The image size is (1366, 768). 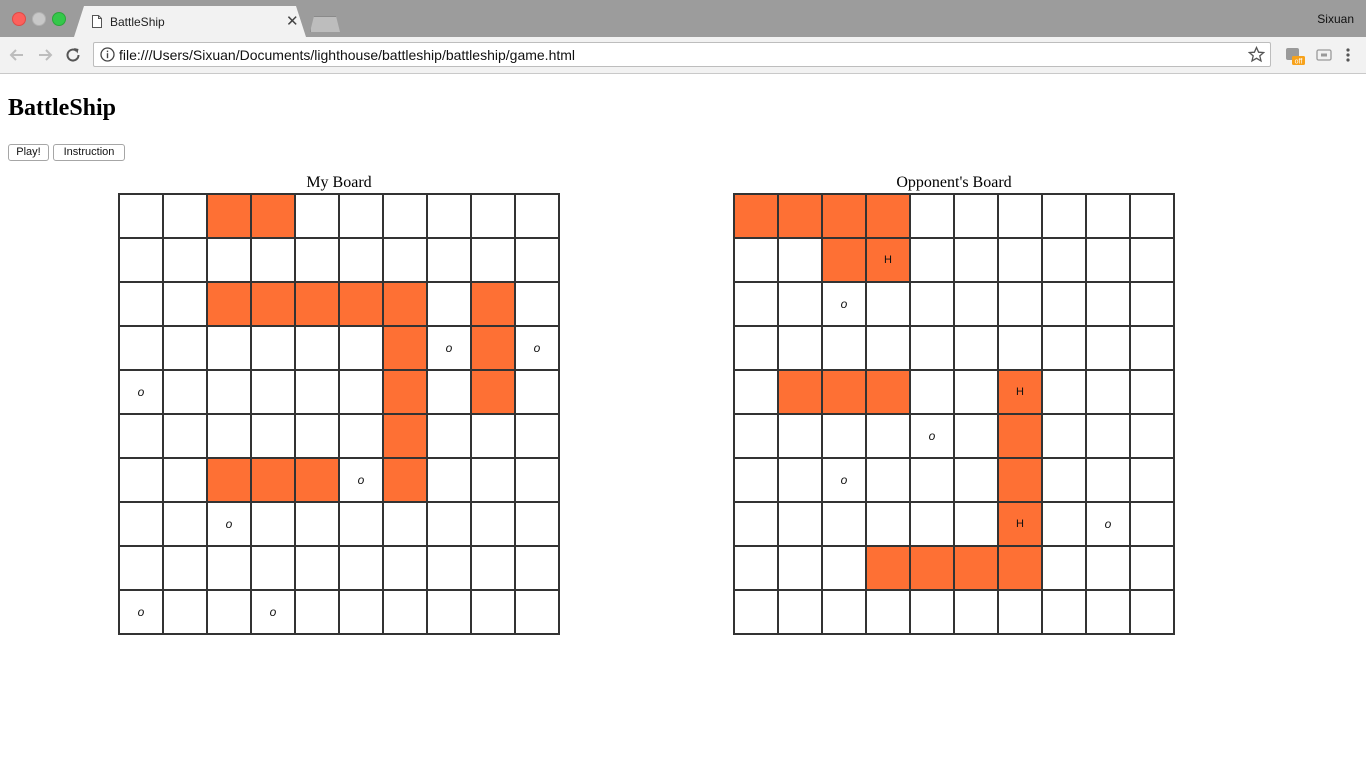 I want to click on minimize-window-button, so click(x=39, y=19).